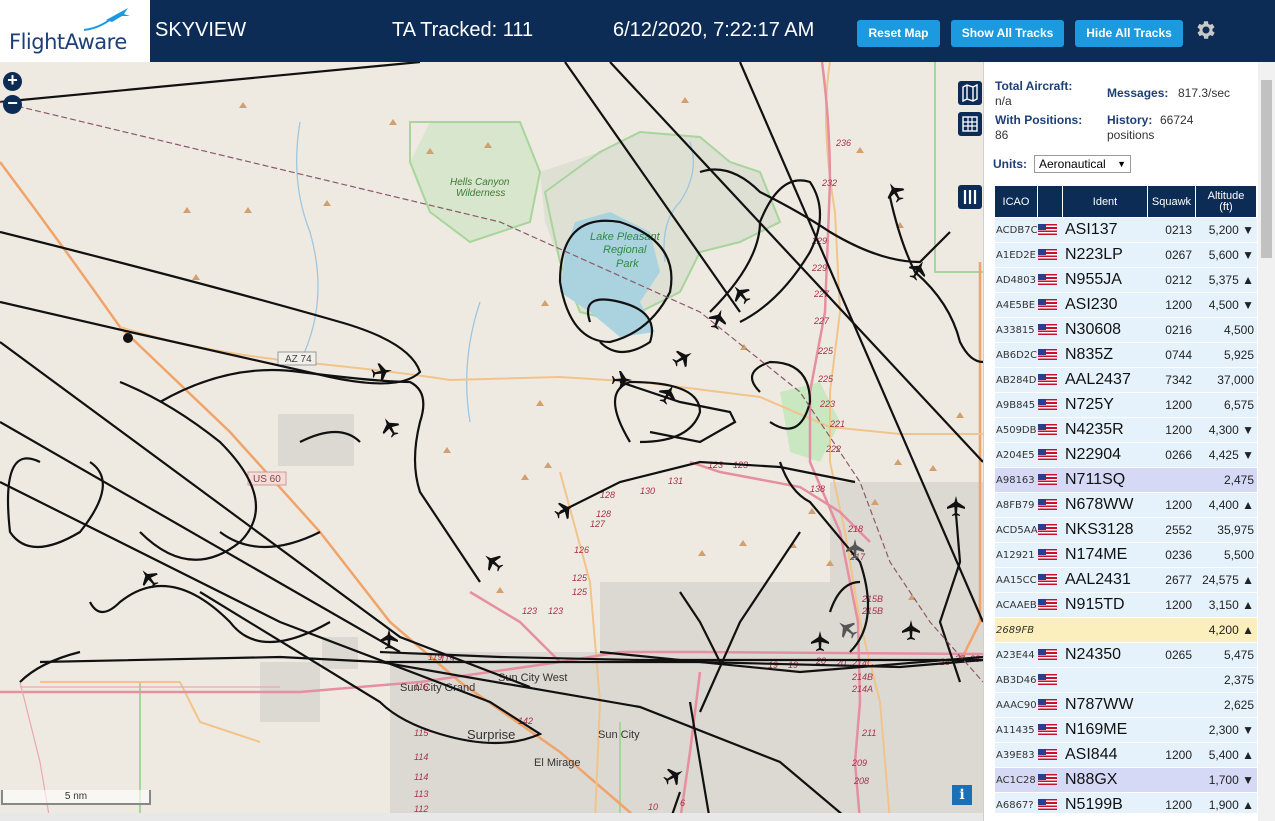 This screenshot has height=821, width=1275. Describe the element at coordinates (1266, 169) in the screenshot. I see `scrollbar-thumb` at that location.